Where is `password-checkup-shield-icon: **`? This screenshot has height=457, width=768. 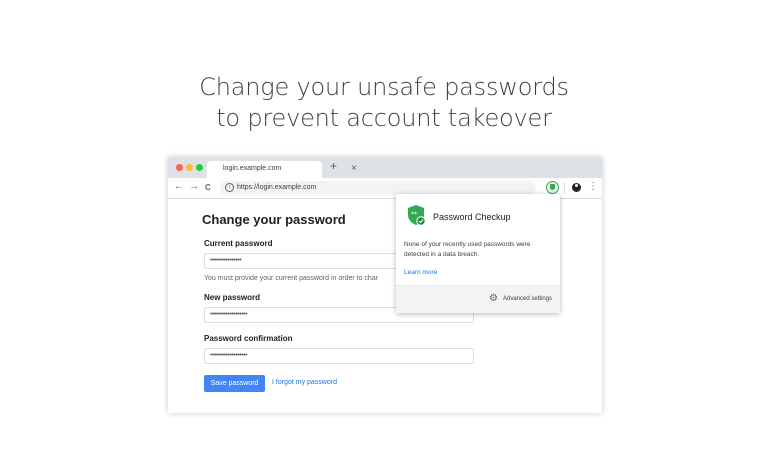 password-checkup-shield-icon: ** is located at coordinates (417, 215).